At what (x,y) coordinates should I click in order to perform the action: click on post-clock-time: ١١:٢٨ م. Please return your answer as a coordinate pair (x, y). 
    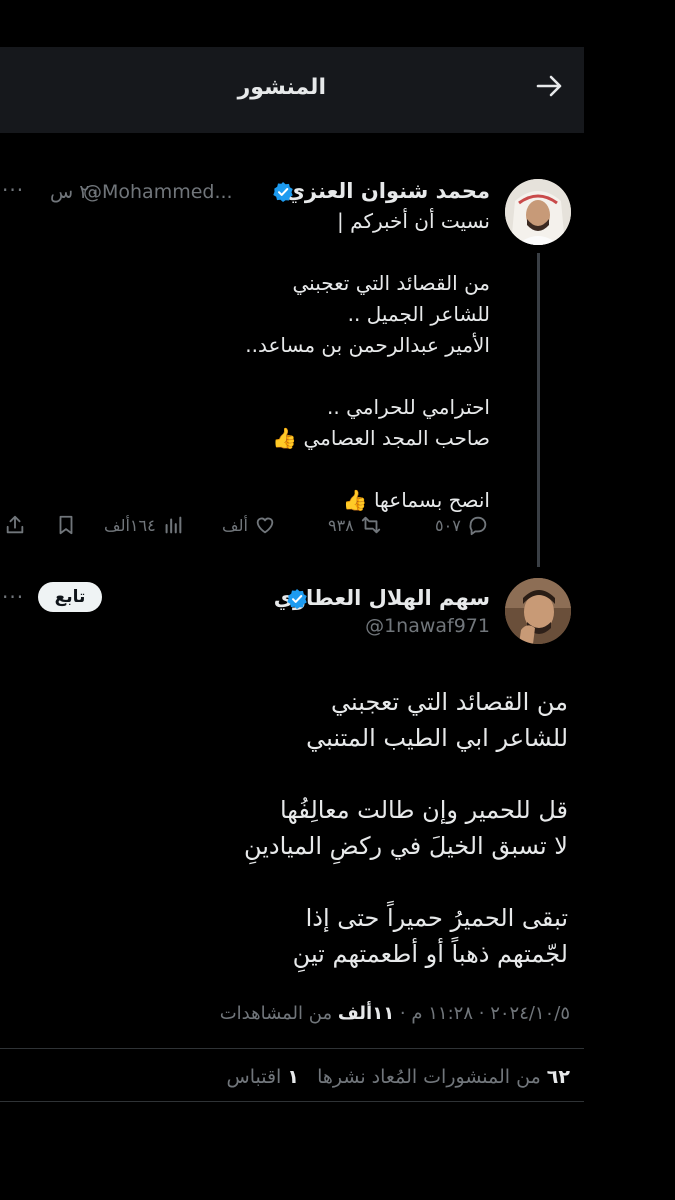
    Looking at the image, I should click on (442, 1013).